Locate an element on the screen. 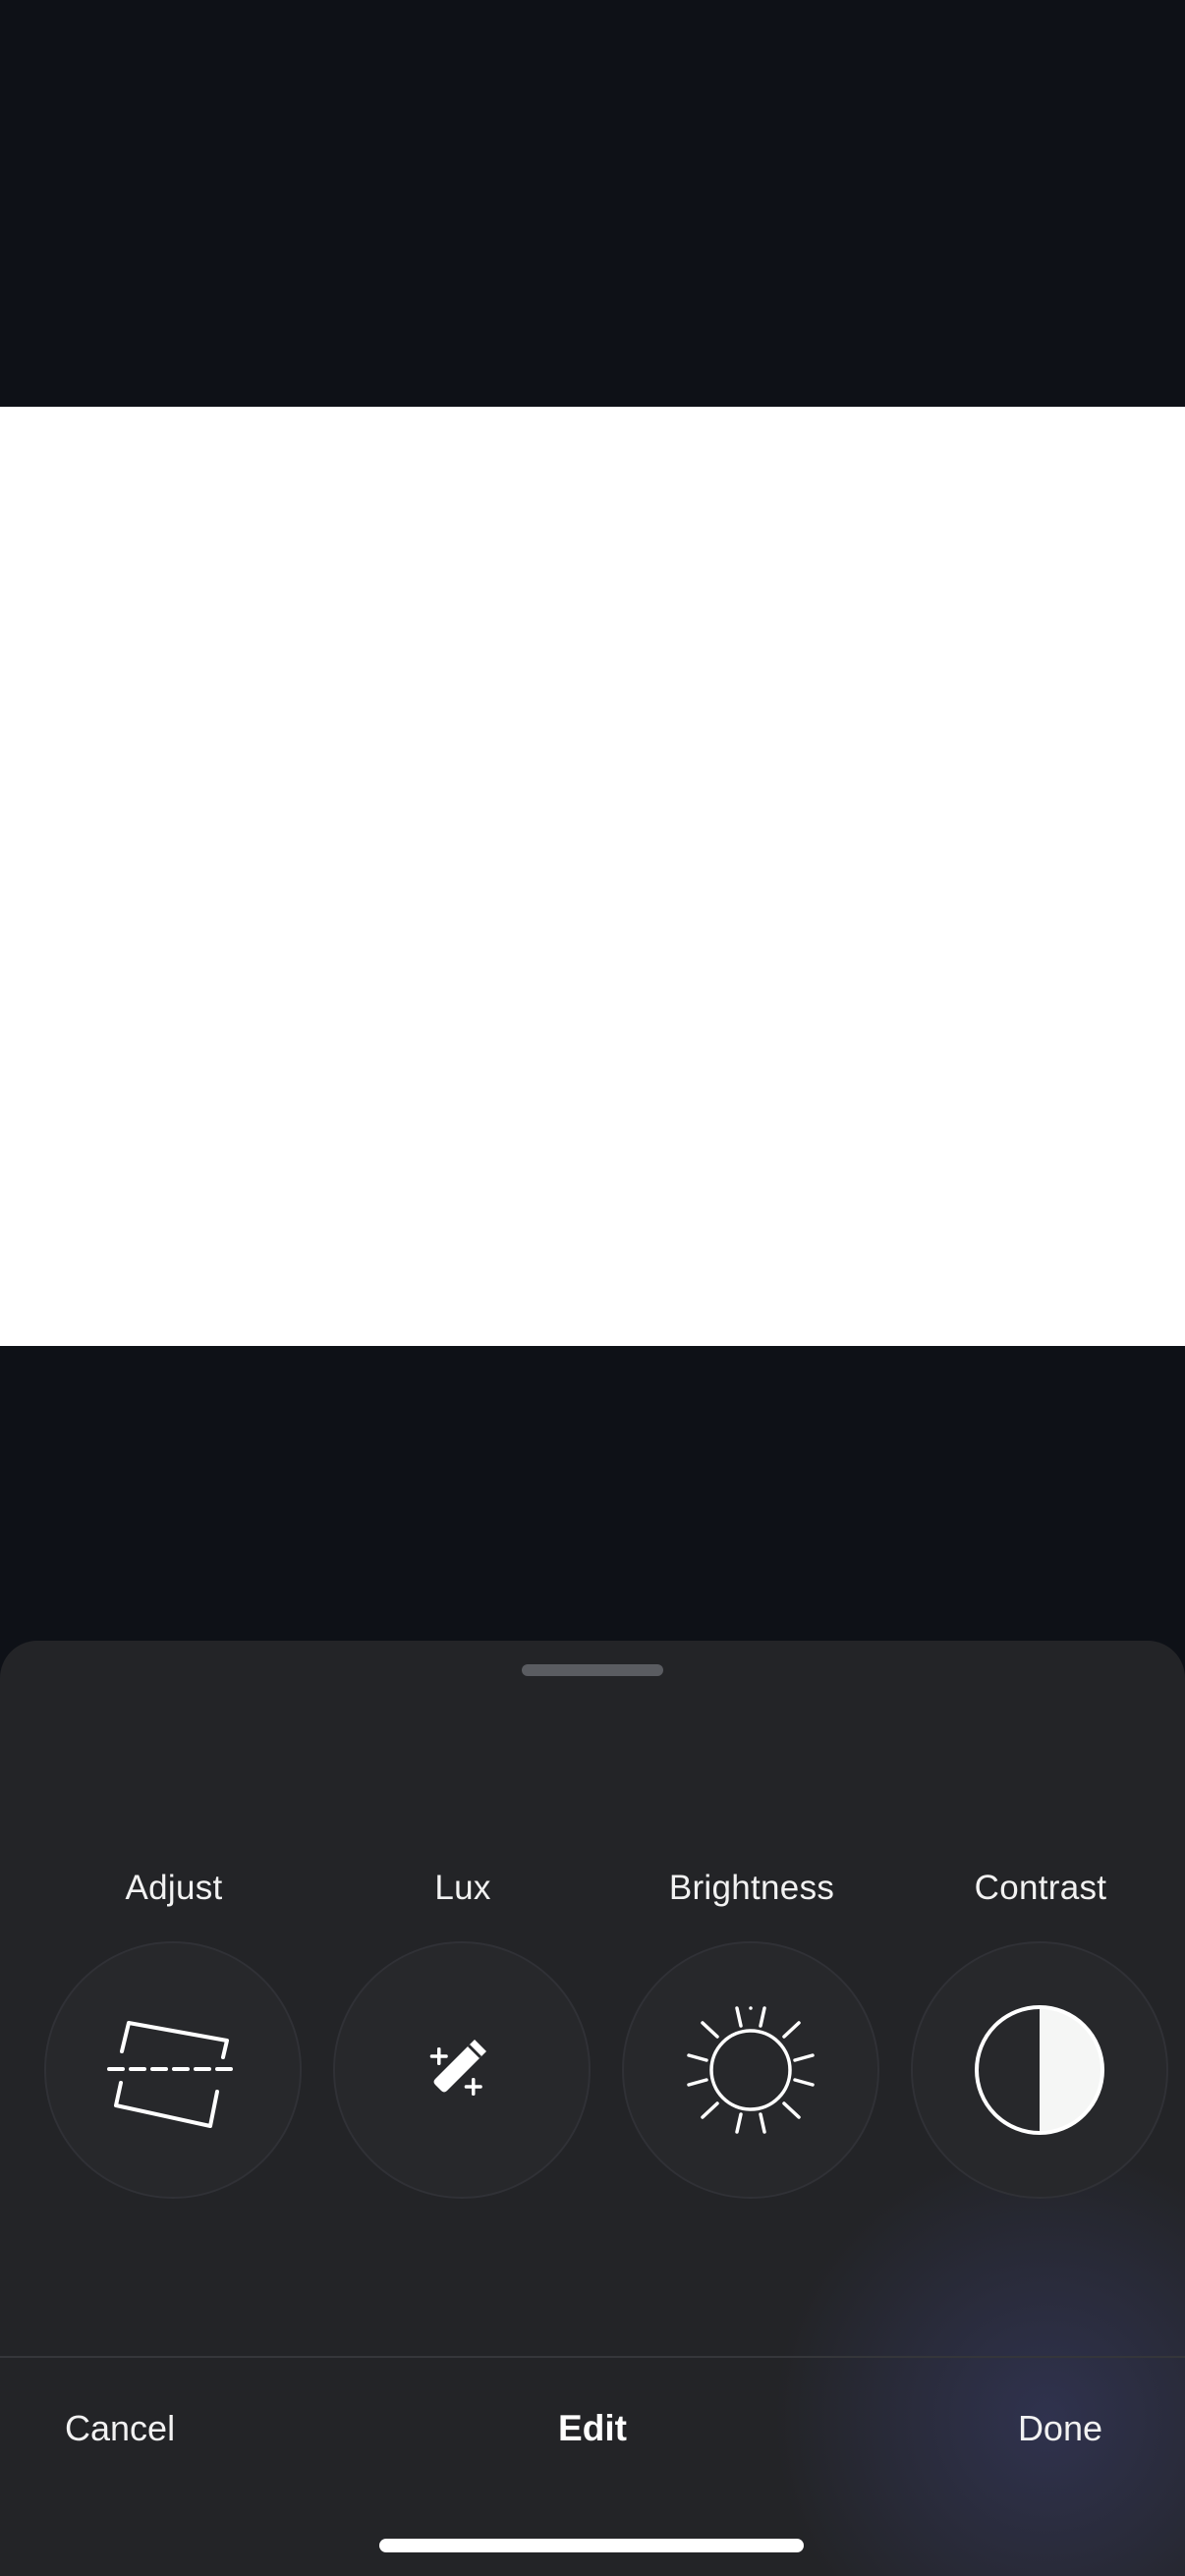 This screenshot has width=1185, height=2576. half-circle-icon is located at coordinates (1040, 2070).